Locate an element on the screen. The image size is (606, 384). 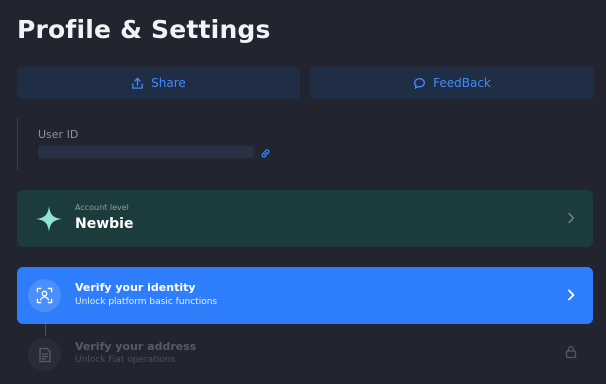
copy-icon is located at coordinates (265, 153).